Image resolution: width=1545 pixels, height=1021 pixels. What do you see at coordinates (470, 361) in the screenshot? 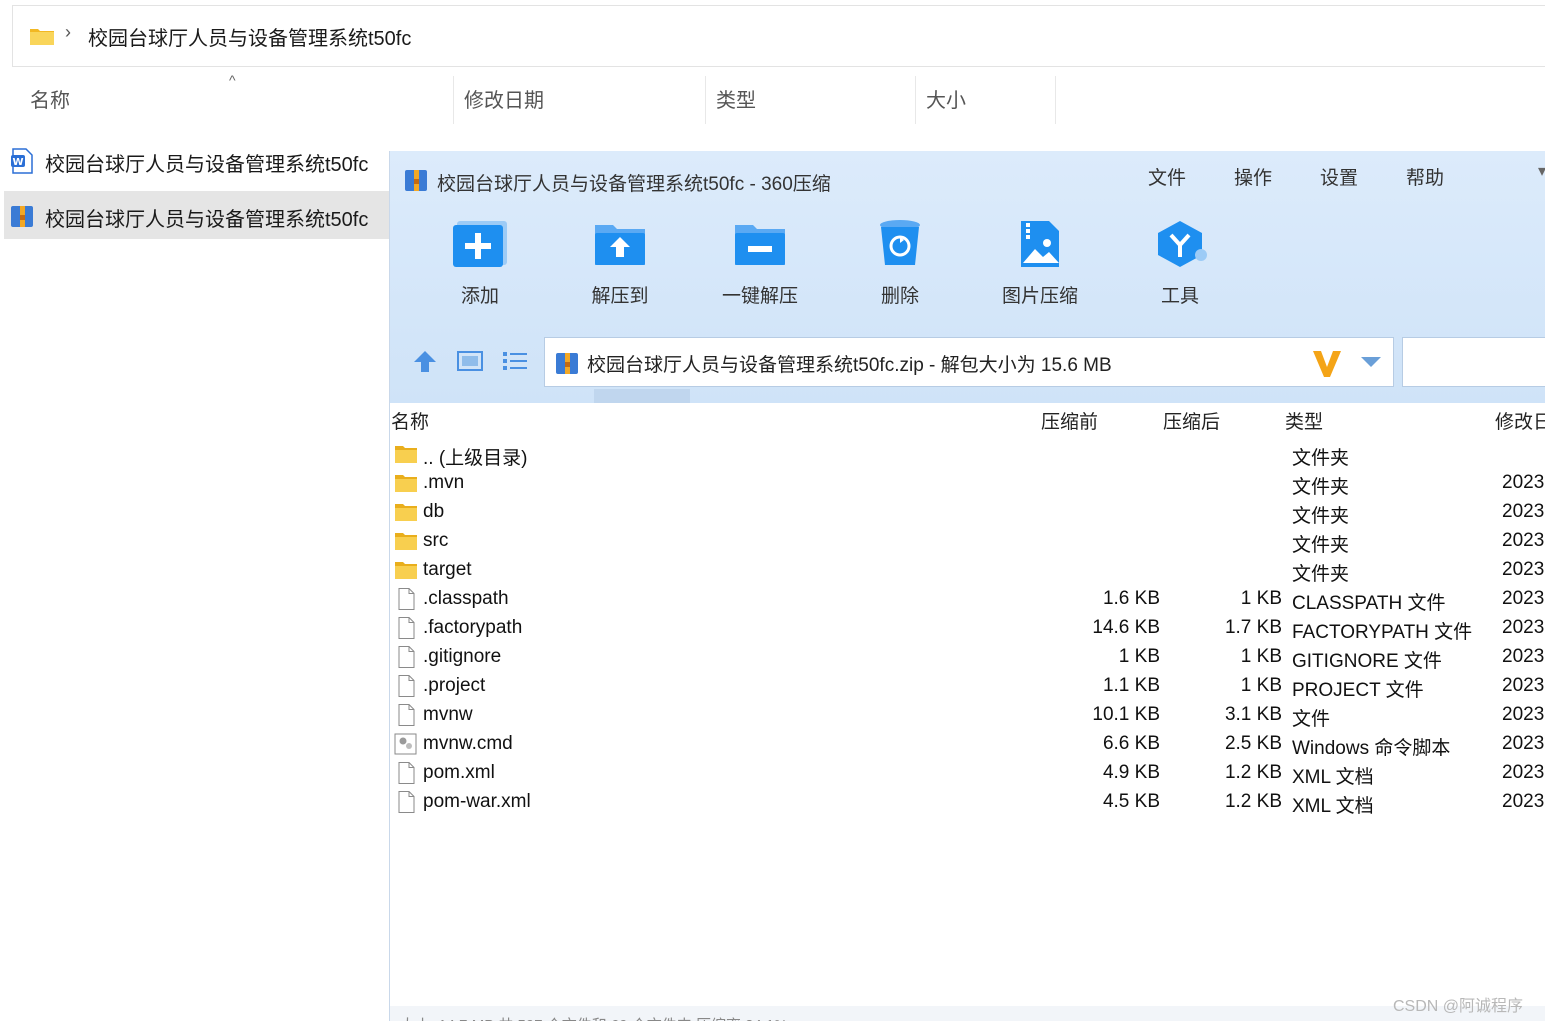
I see `thumbnail-view-icon` at bounding box center [470, 361].